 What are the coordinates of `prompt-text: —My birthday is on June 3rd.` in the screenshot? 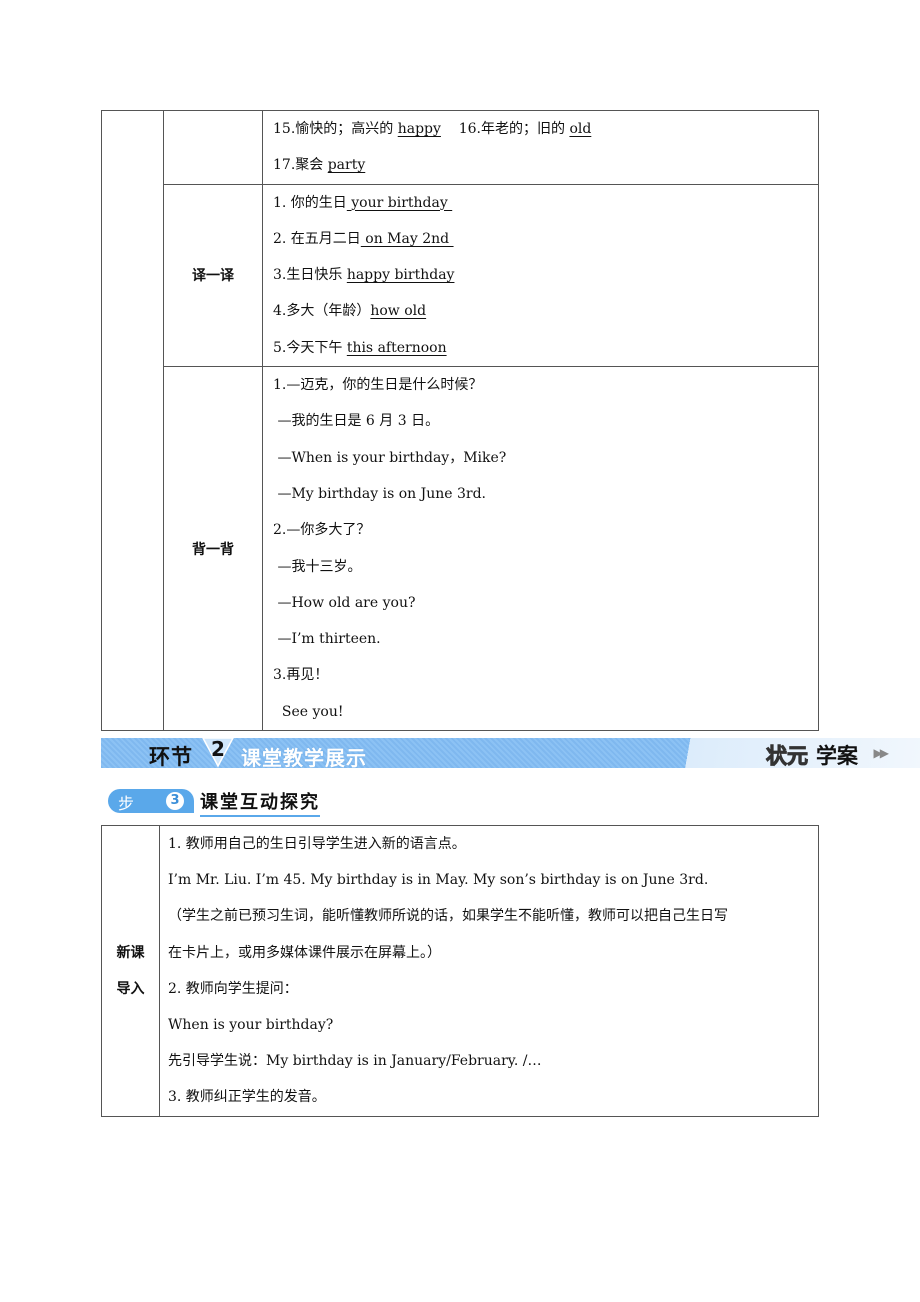 It's located at (379, 493).